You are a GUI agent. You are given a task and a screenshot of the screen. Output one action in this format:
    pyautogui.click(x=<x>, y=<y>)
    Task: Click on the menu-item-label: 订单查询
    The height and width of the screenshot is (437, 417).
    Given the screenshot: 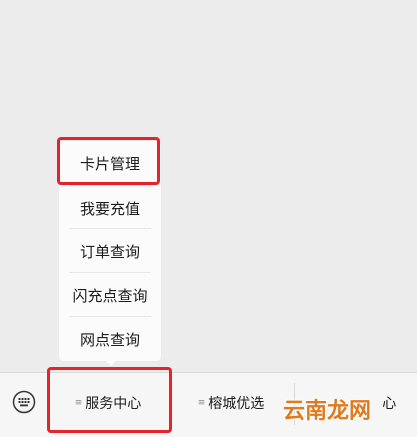 What is the action you would take?
    pyautogui.click(x=109, y=251)
    